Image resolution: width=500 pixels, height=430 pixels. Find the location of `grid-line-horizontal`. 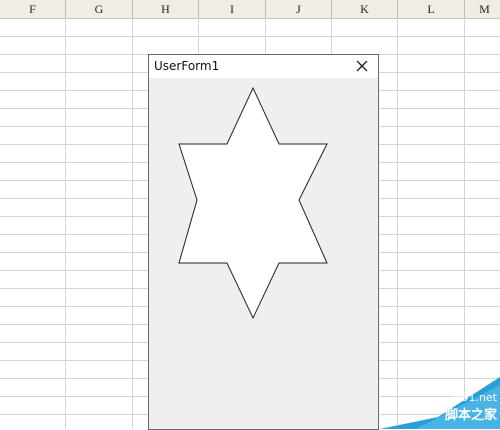

grid-line-horizontal is located at coordinates (250, 36).